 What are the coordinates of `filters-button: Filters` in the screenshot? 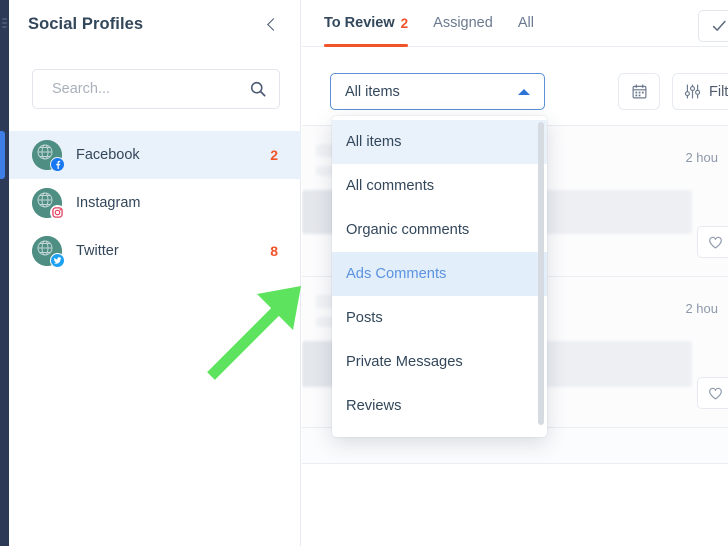 It's located at (700, 91).